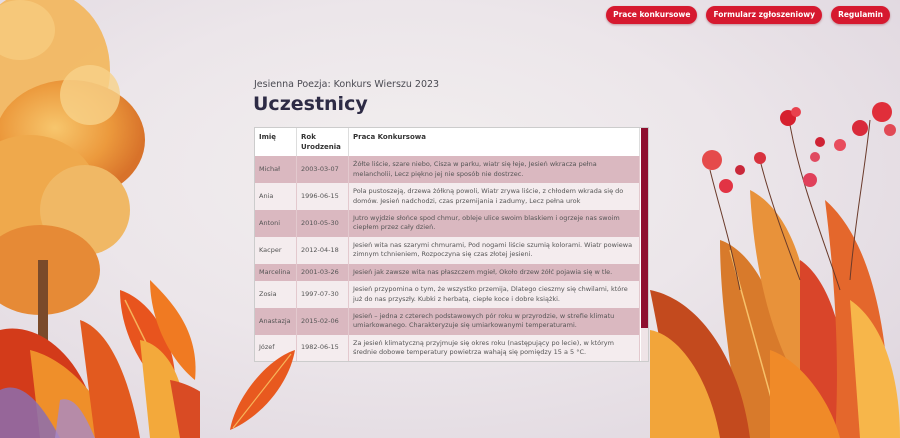  Describe the element at coordinates (276, 347) in the screenshot. I see `cell-name: Józef` at that location.